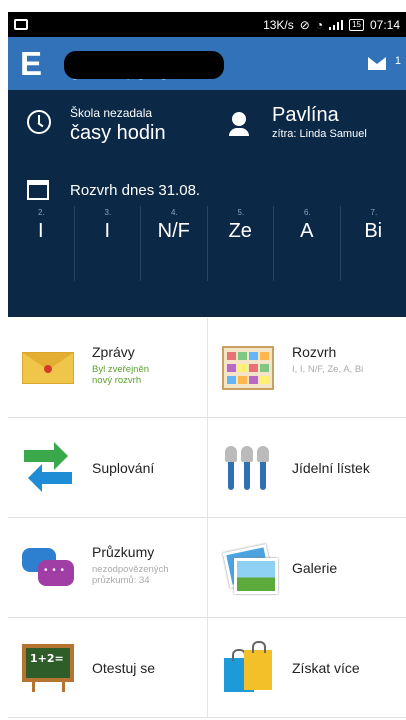 The width and height of the screenshot is (406, 720). I want to click on app-header: E gmtomc.edupage.org 1, so click(207, 63).